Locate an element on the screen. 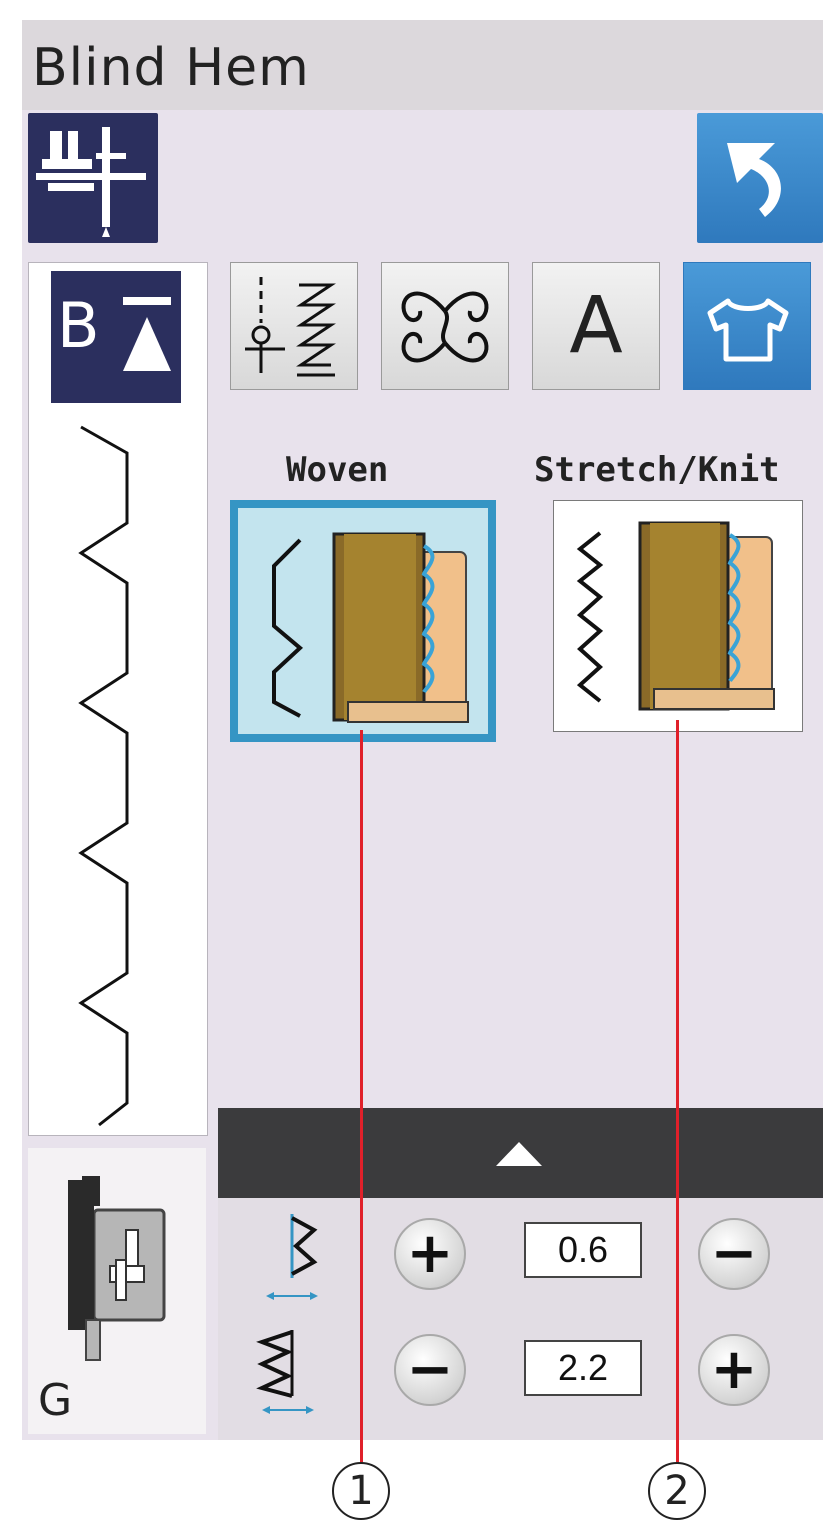 The image size is (823, 1522). adjust-panel-toggle is located at coordinates (520, 1153).